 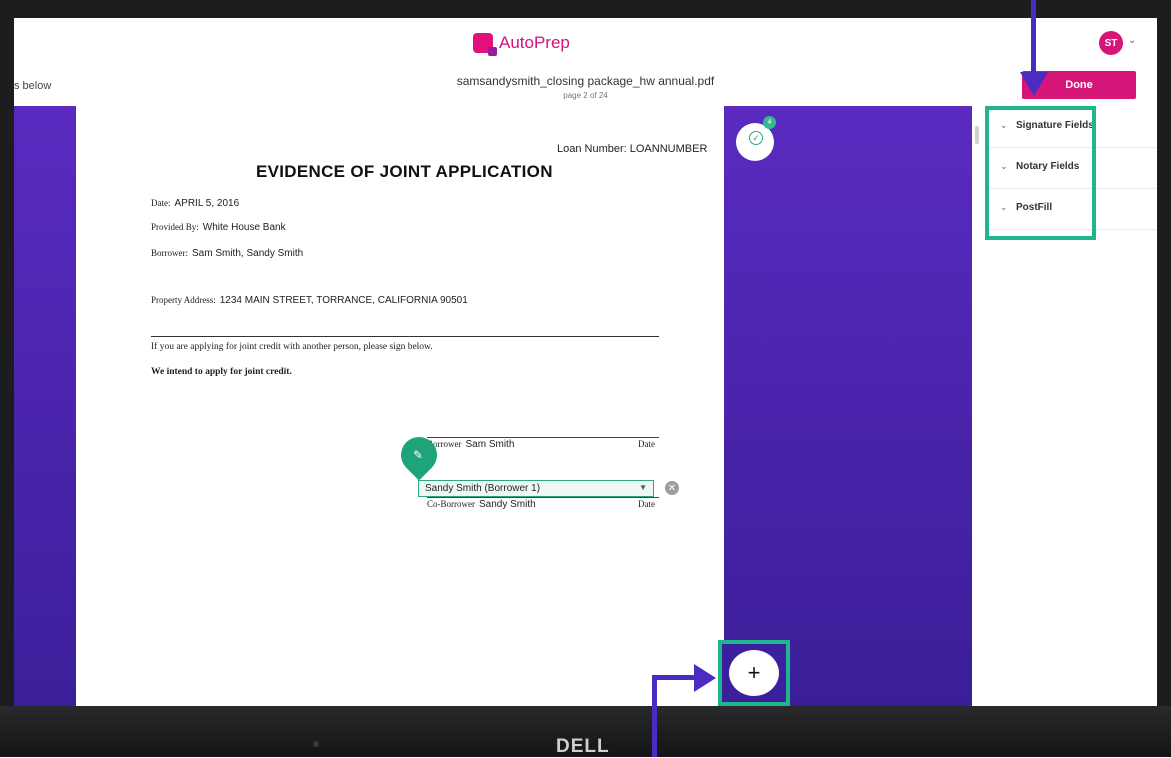 What do you see at coordinates (643, 487) in the screenshot?
I see `dropdown-caret-icon: ▼` at bounding box center [643, 487].